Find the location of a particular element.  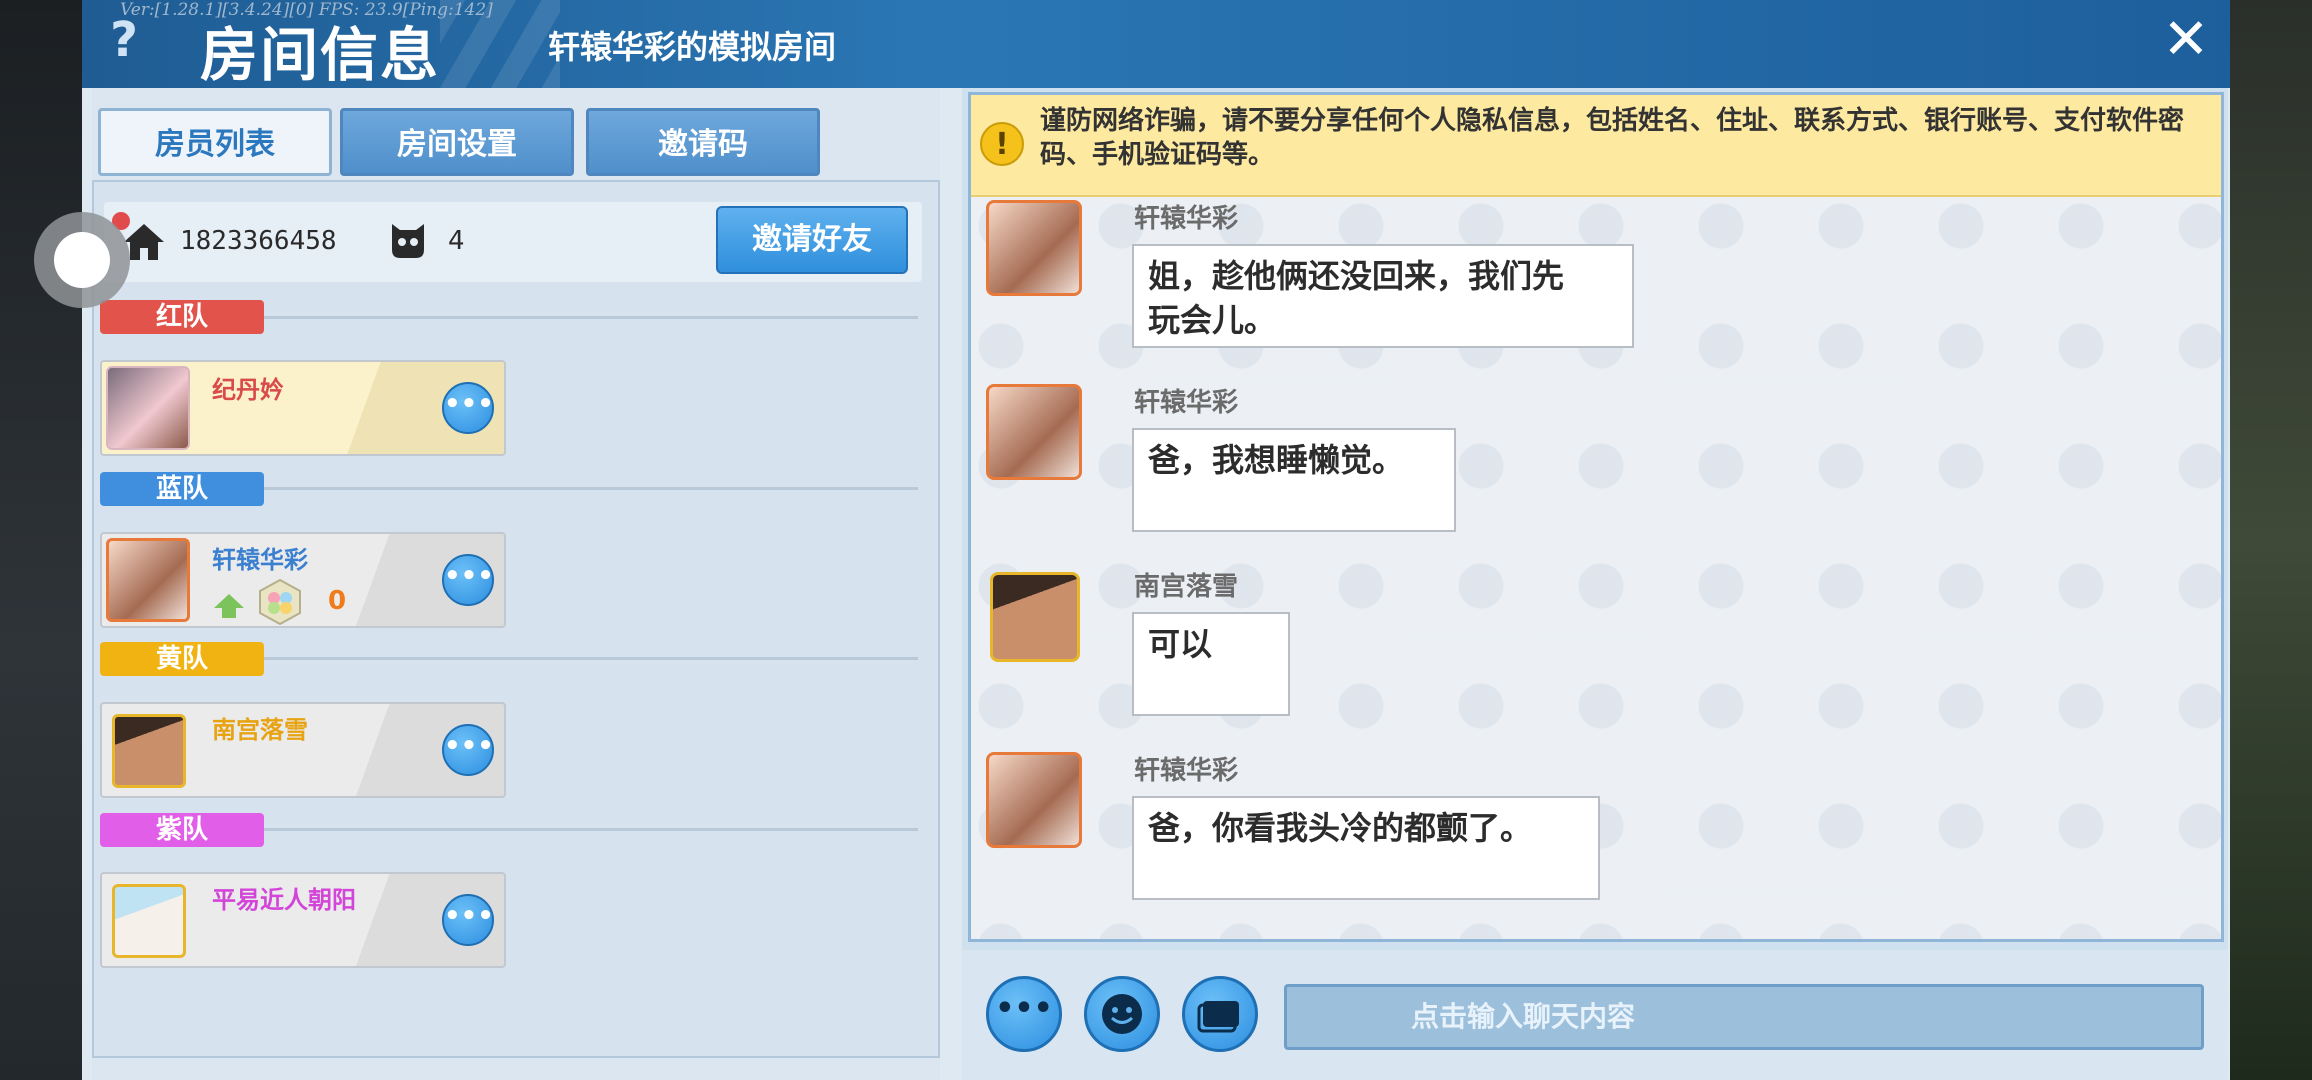

level-arrow-icon is located at coordinates (229, 606).